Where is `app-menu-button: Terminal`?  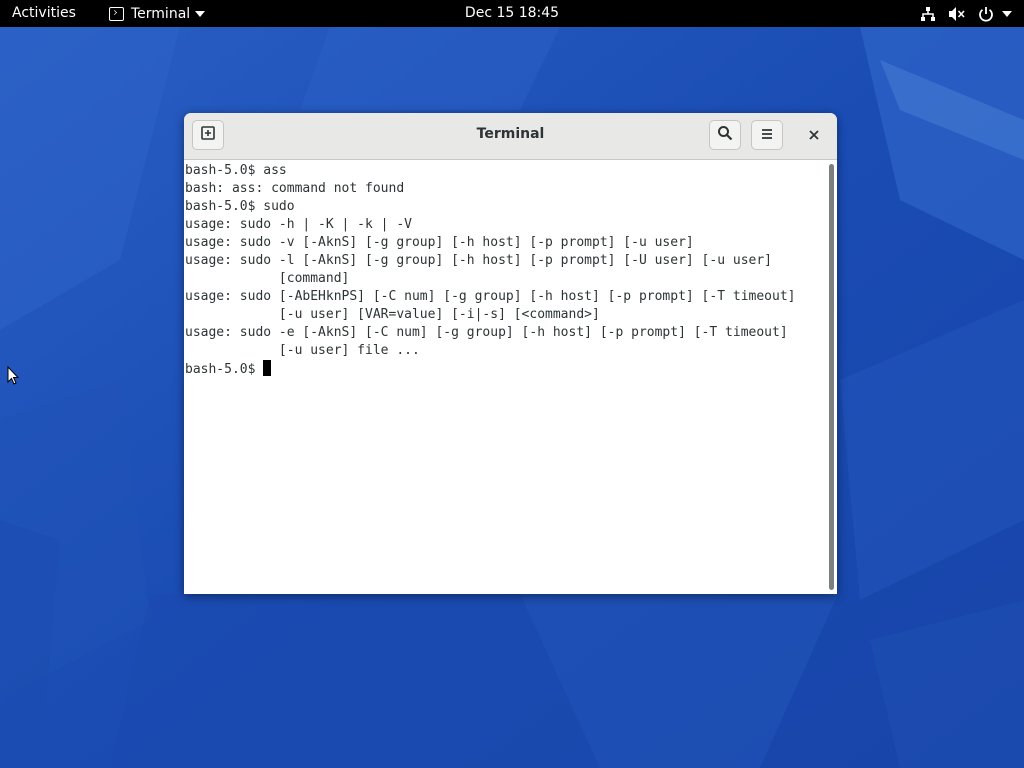
app-menu-button: Terminal is located at coordinates (157, 14).